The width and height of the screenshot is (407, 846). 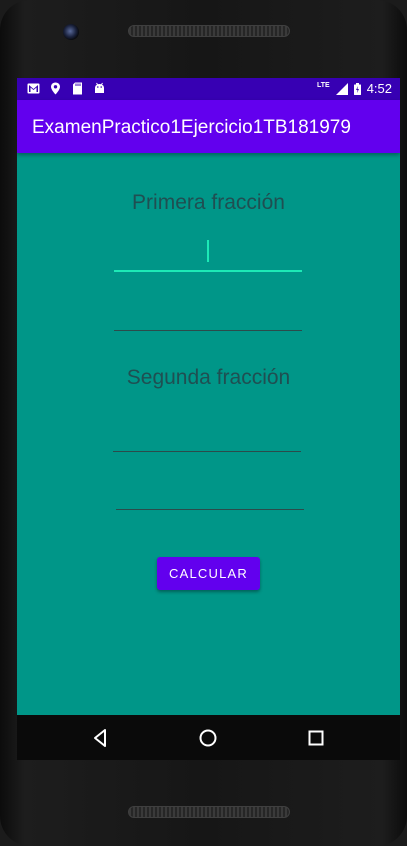 I want to click on first-numerator-field, so click(x=208, y=256).